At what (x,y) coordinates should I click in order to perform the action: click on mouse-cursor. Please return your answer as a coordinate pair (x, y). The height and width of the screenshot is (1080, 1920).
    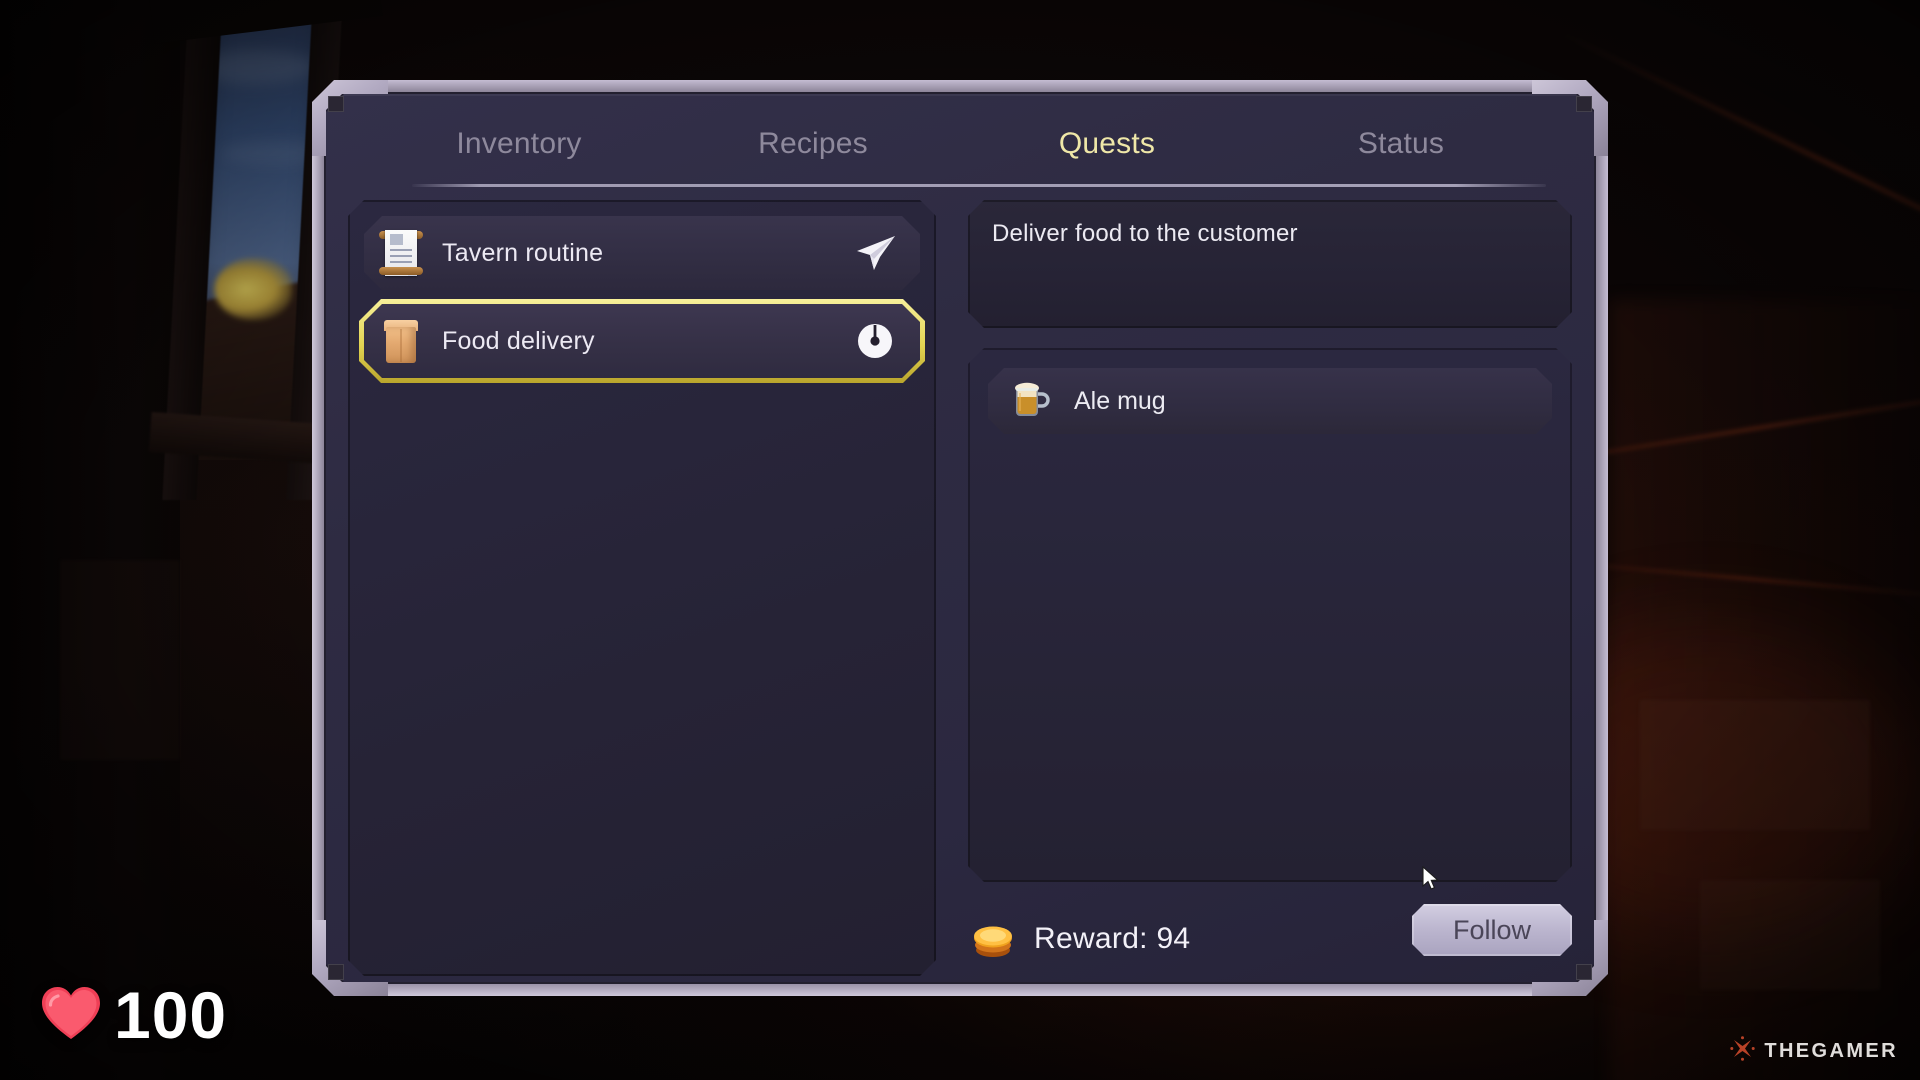
    Looking at the image, I should click on (1431, 878).